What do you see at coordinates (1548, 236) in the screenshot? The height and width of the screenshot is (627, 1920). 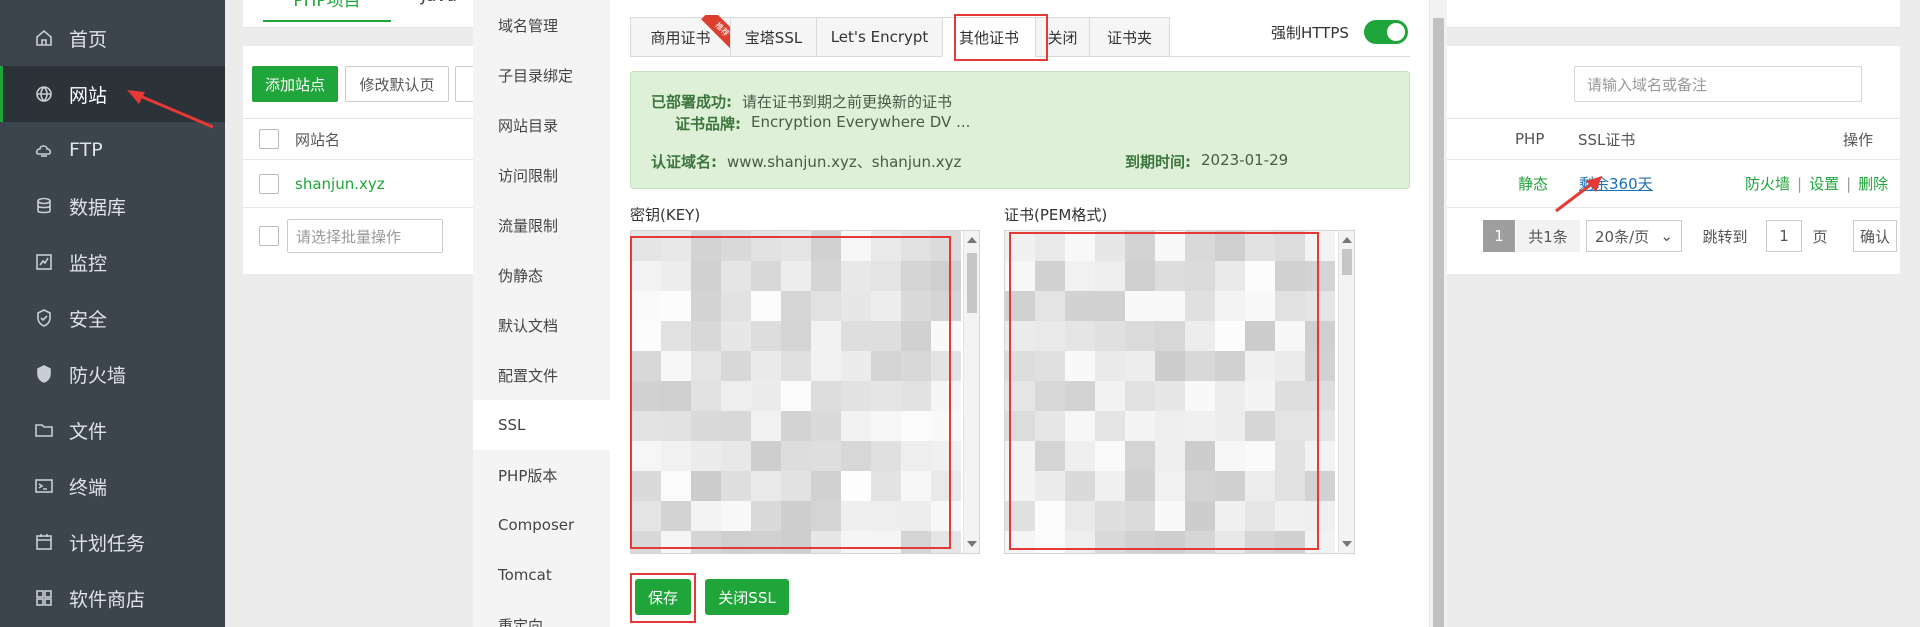 I see `pager-total: 共1条` at bounding box center [1548, 236].